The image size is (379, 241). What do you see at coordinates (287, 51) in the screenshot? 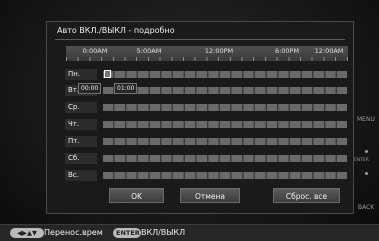
I see `time-label: 6:00PM` at bounding box center [287, 51].